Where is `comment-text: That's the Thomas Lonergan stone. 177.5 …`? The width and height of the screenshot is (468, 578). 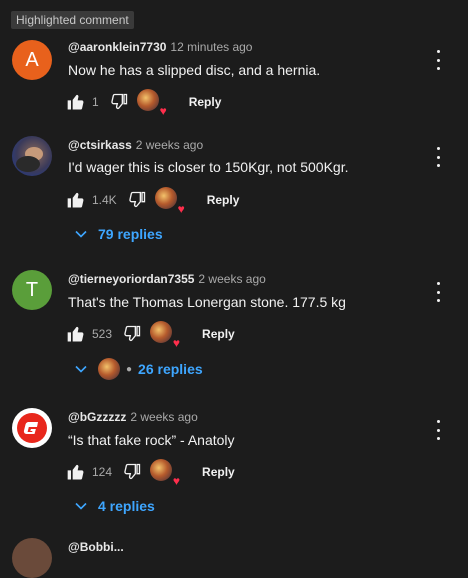
comment-text: That's the Thomas Lonergan stone. 177.5 … is located at coordinates (207, 302).